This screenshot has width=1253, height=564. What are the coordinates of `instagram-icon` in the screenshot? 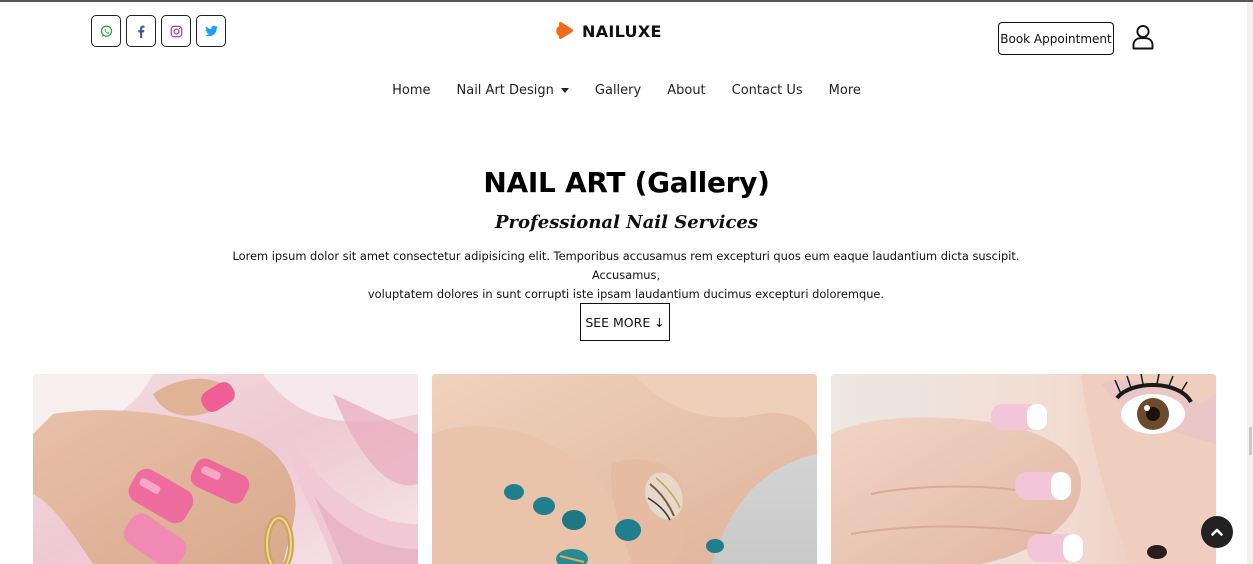 It's located at (176, 31).